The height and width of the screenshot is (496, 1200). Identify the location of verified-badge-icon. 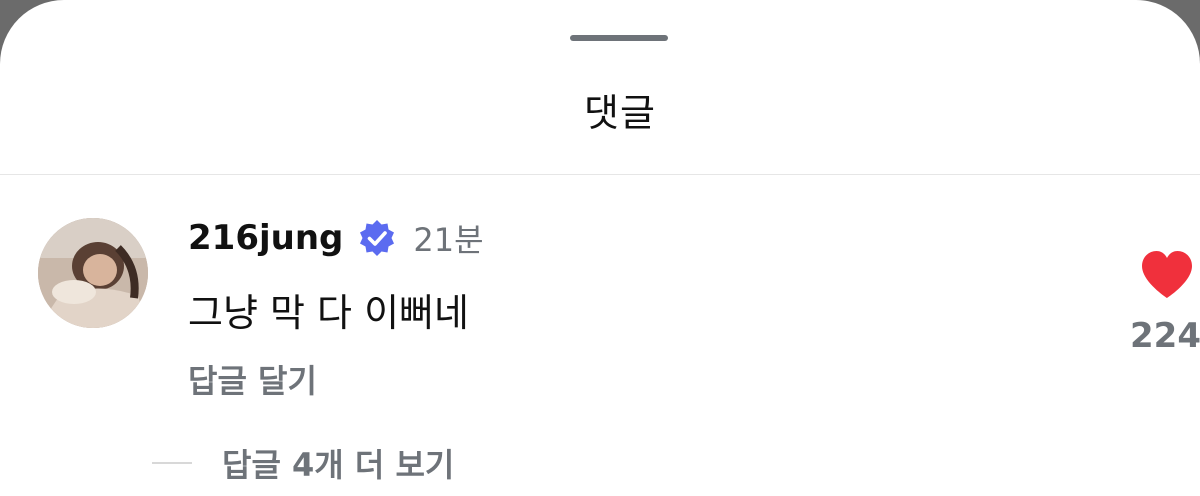
(377, 238).